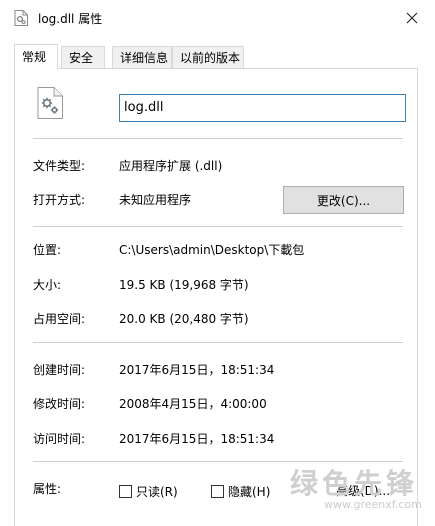 The image size is (435, 526). I want to click on file-type-value: 应用程序扩展 (.dll), so click(171, 166).